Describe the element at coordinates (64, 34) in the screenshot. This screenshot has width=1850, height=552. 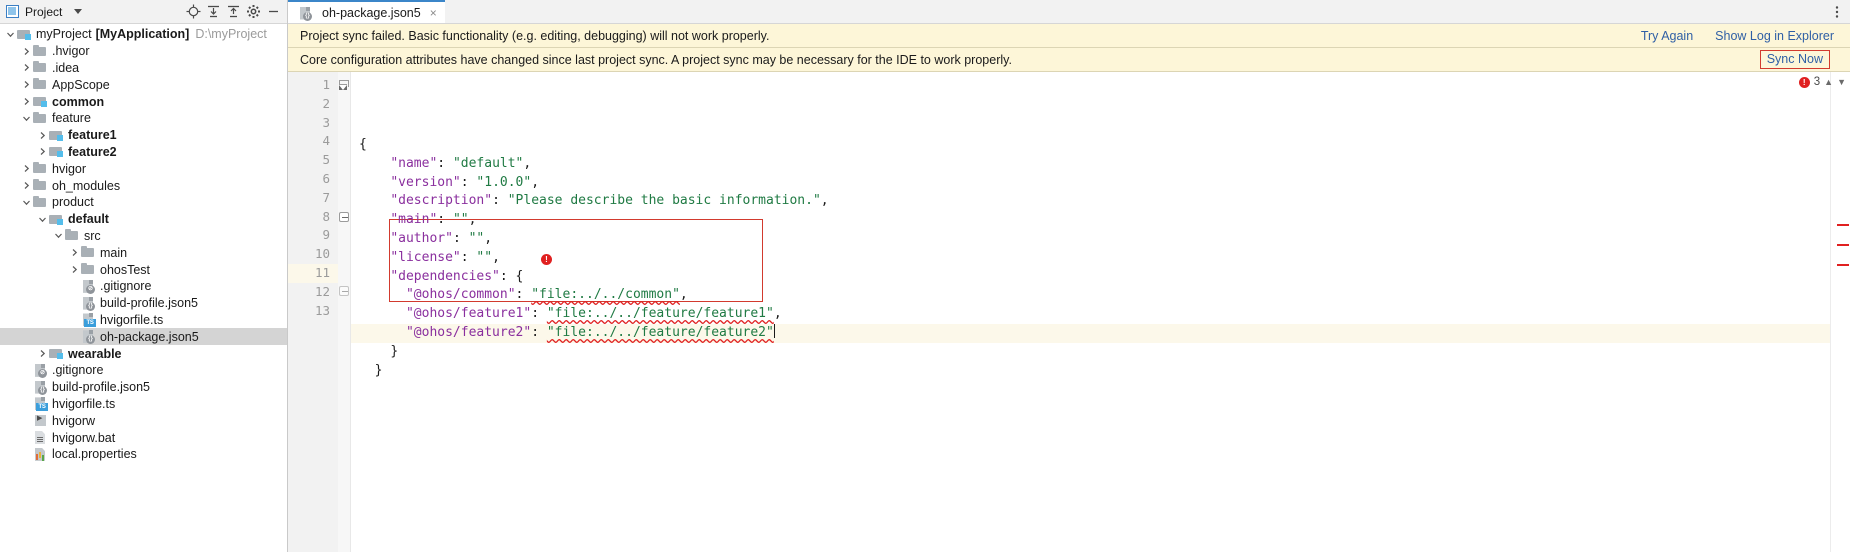
I see `tree-item-label: myProject` at that location.